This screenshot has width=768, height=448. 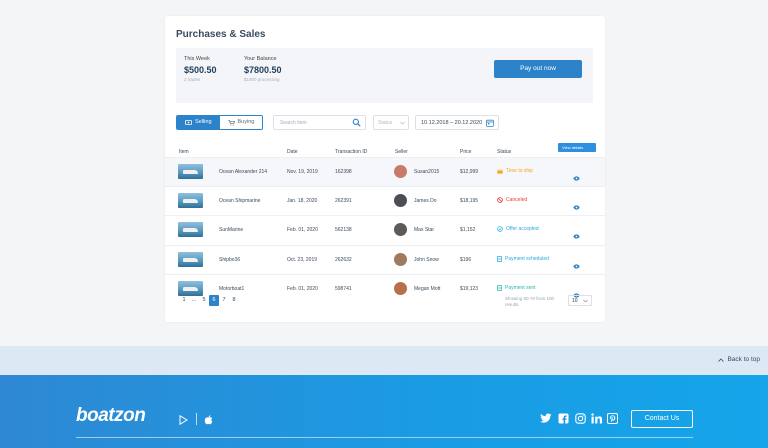 What do you see at coordinates (197, 59) in the screenshot?
I see `this-week-label: This Week` at bounding box center [197, 59].